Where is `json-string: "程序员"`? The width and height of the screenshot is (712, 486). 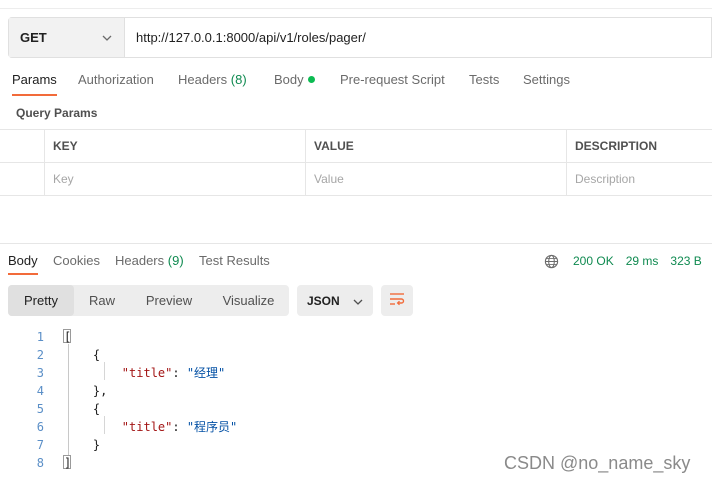
json-string: "程序员" is located at coordinates (212, 427).